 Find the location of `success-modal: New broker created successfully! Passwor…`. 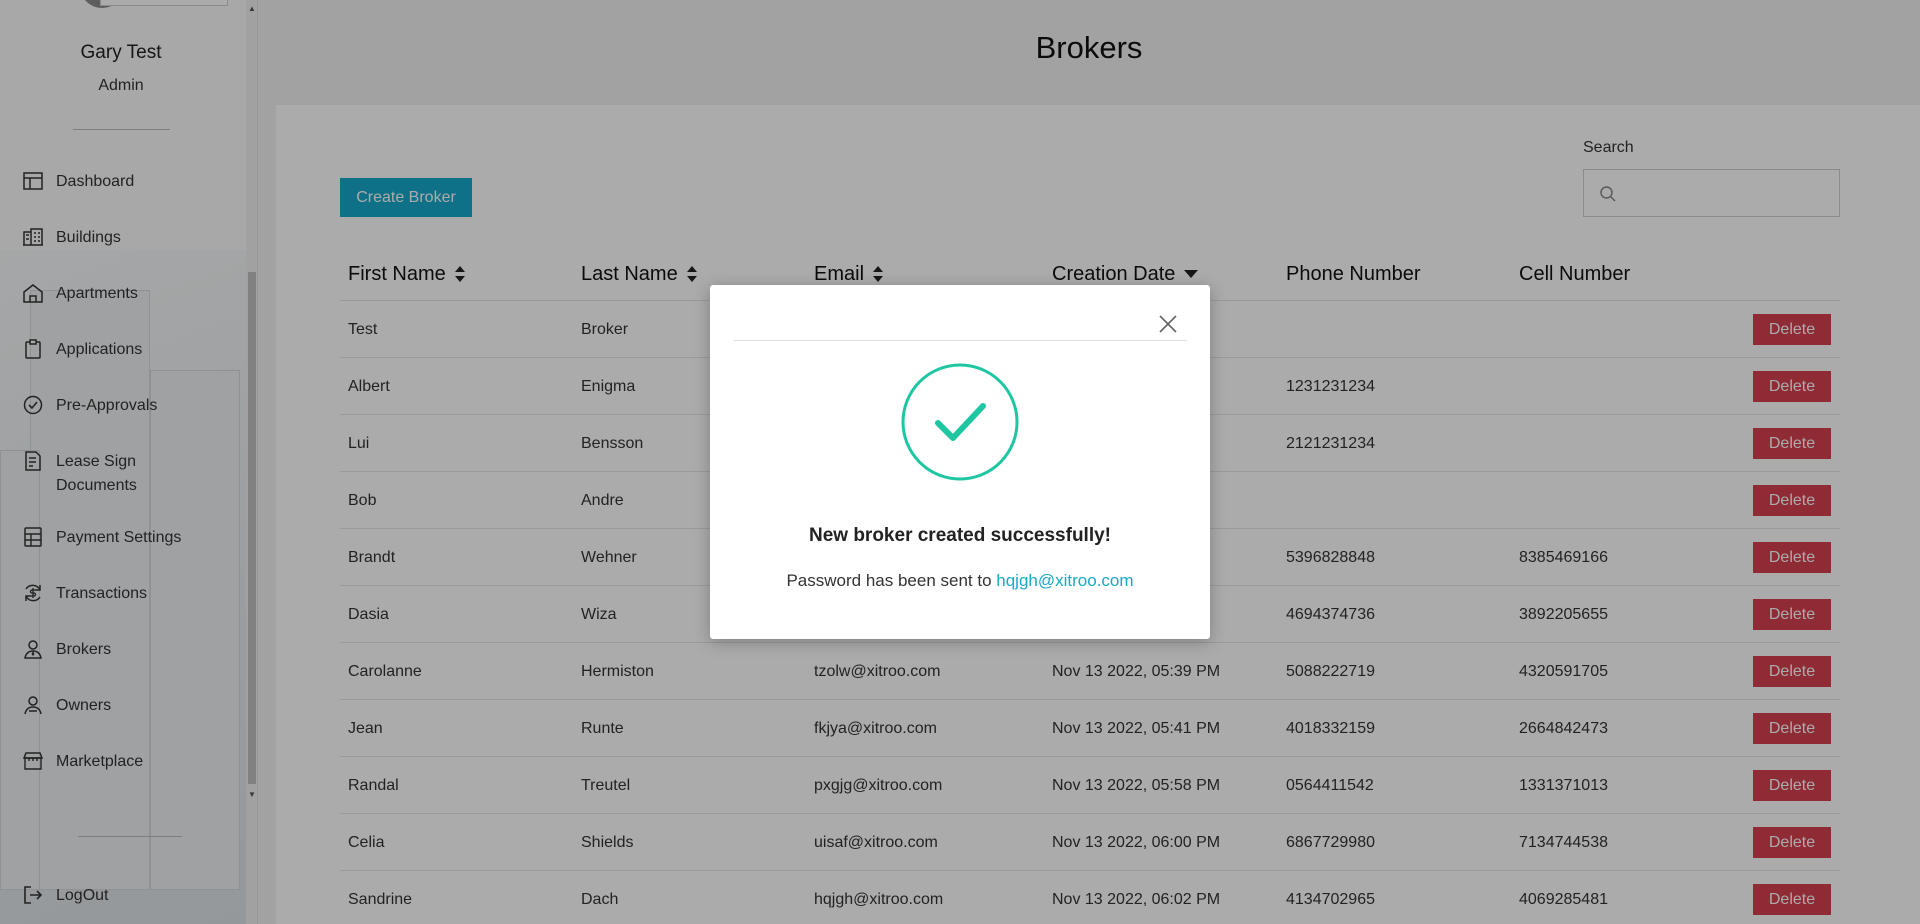

success-modal: New broker created successfully! Passwor… is located at coordinates (960, 462).